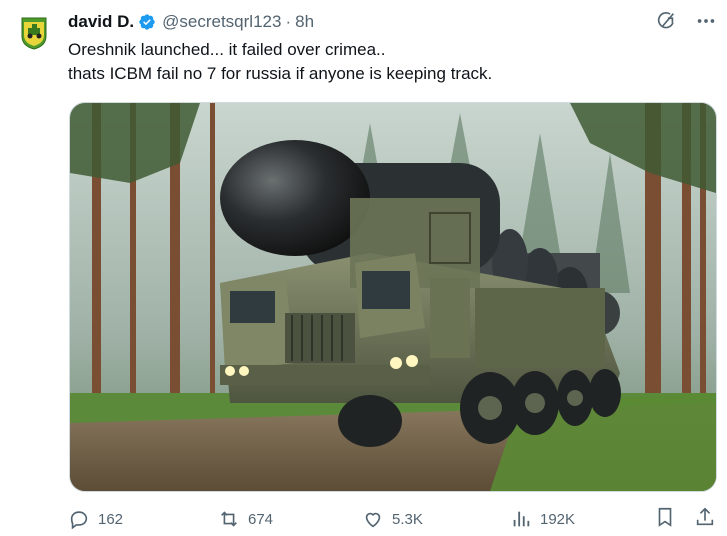 This screenshot has width=727, height=536. I want to click on views-icon, so click(521, 519).